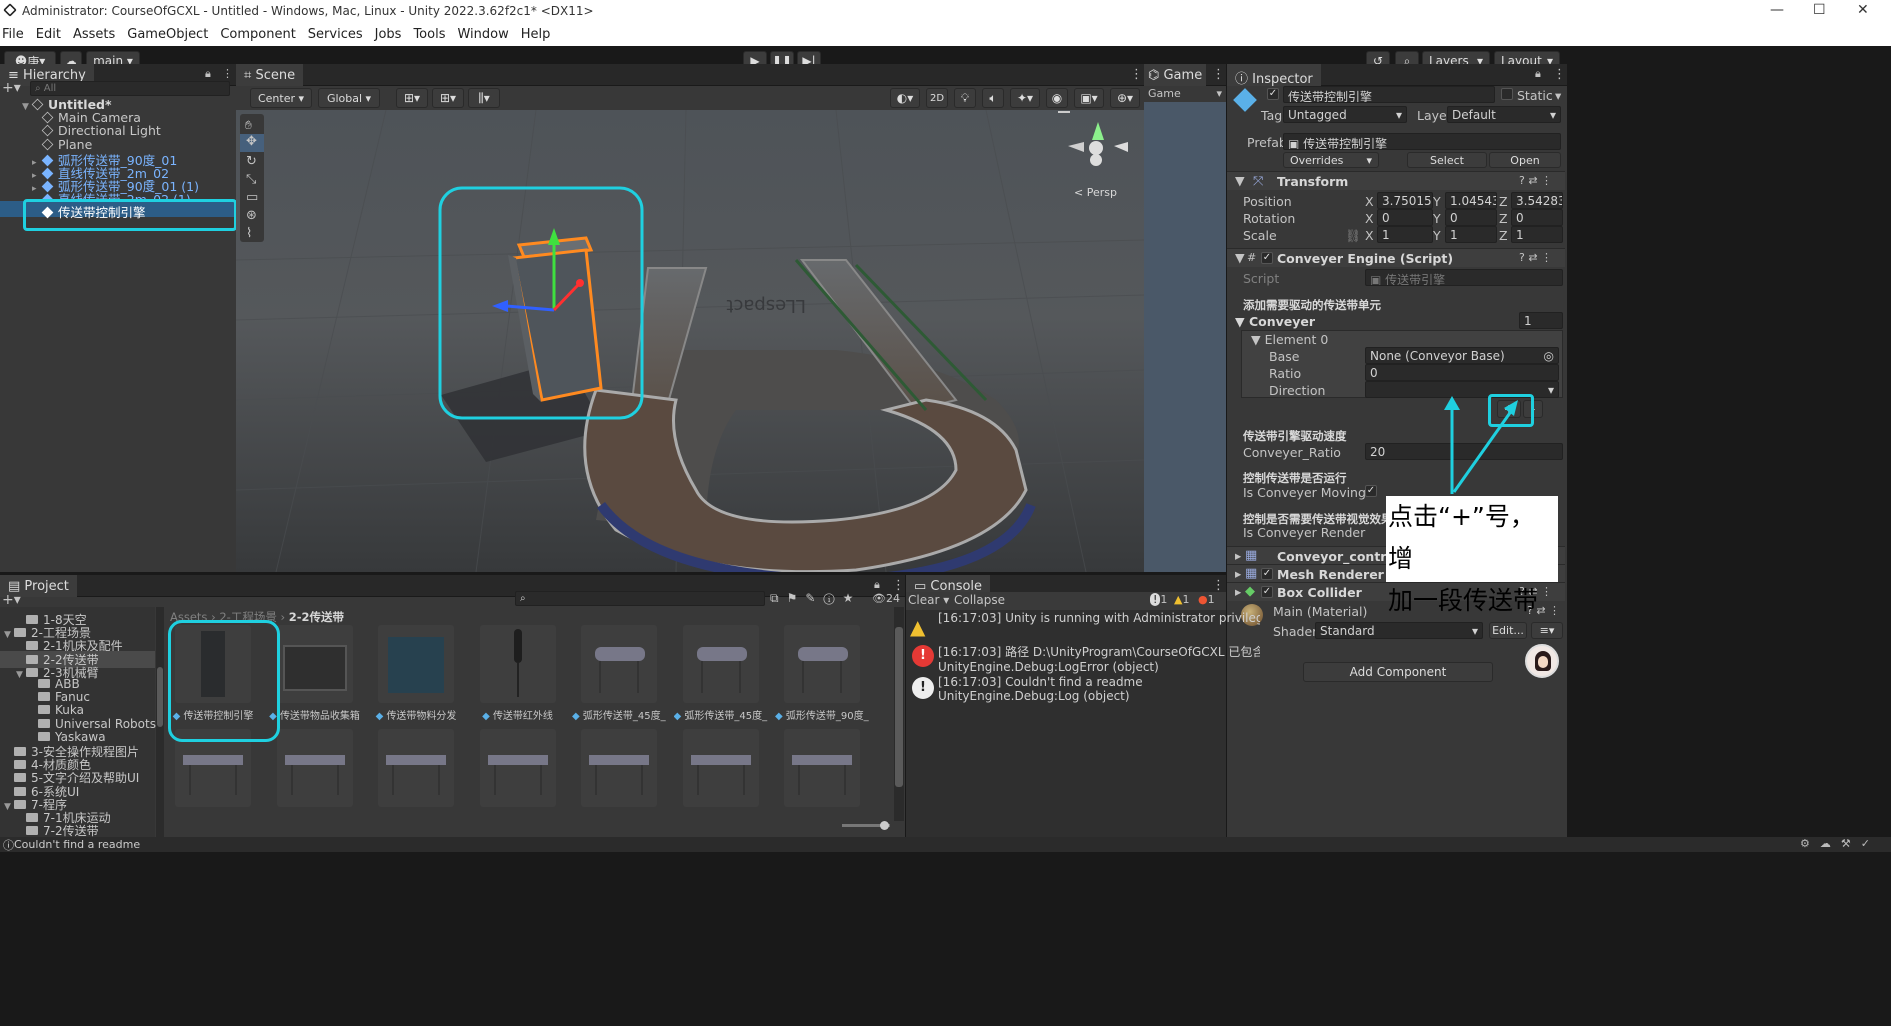 The height and width of the screenshot is (1026, 1891). Describe the element at coordinates (1504, 114) in the screenshot. I see `layer-dropdown: Default ▾` at that location.